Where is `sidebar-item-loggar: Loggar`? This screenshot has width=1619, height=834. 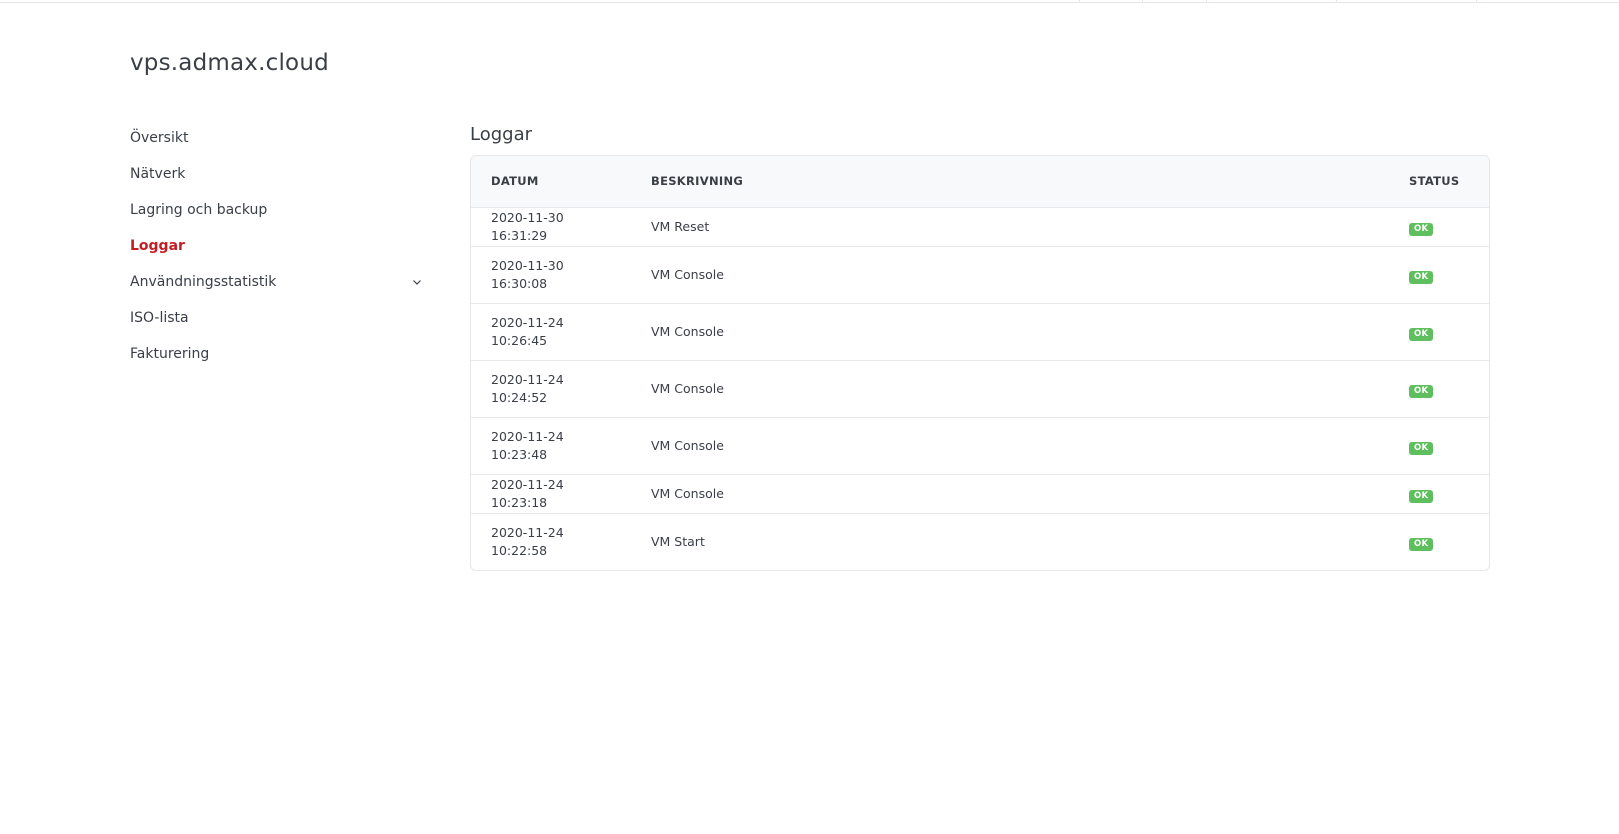 sidebar-item-loggar: Loggar is located at coordinates (280, 248).